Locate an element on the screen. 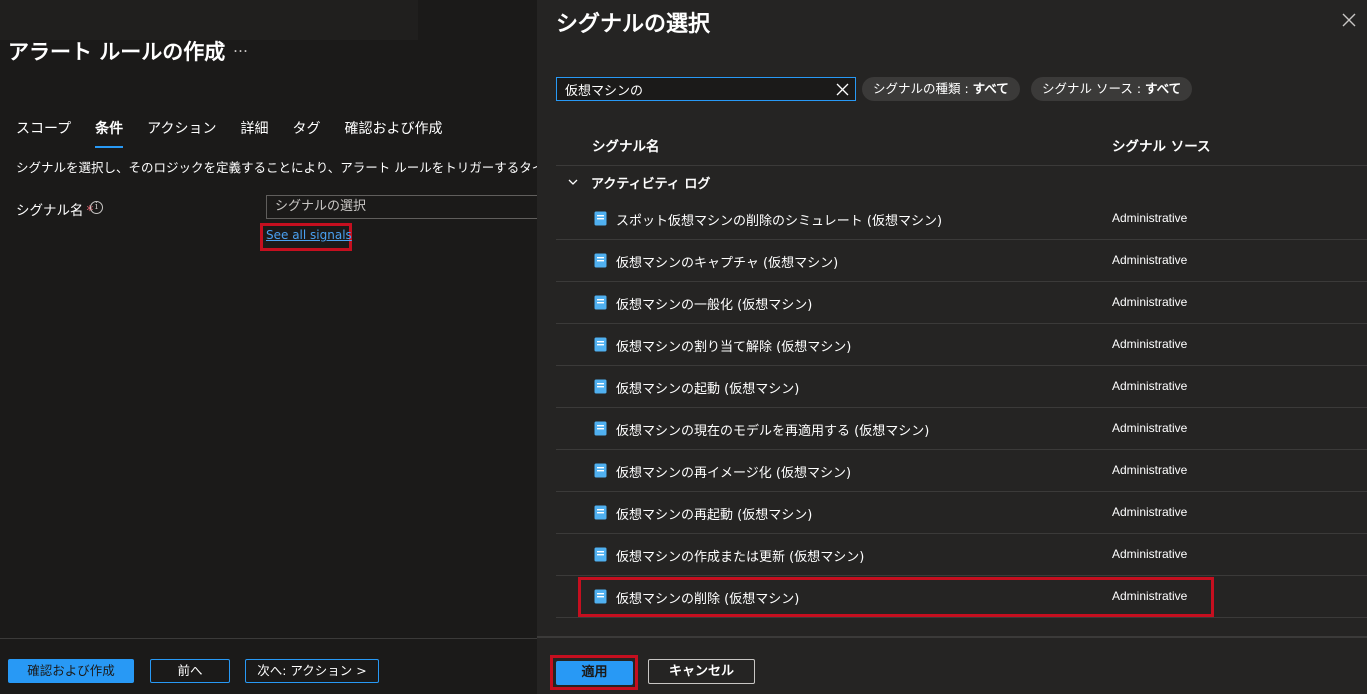 This screenshot has width=1367, height=694. signal-name-label-text: シグナル名 is located at coordinates (50, 211).